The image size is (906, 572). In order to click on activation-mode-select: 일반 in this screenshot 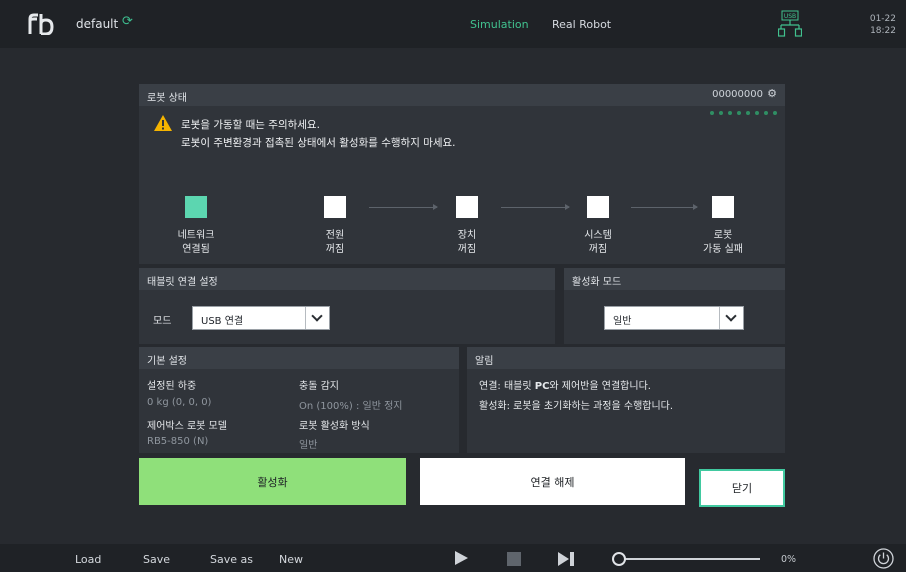, I will do `click(674, 318)`.